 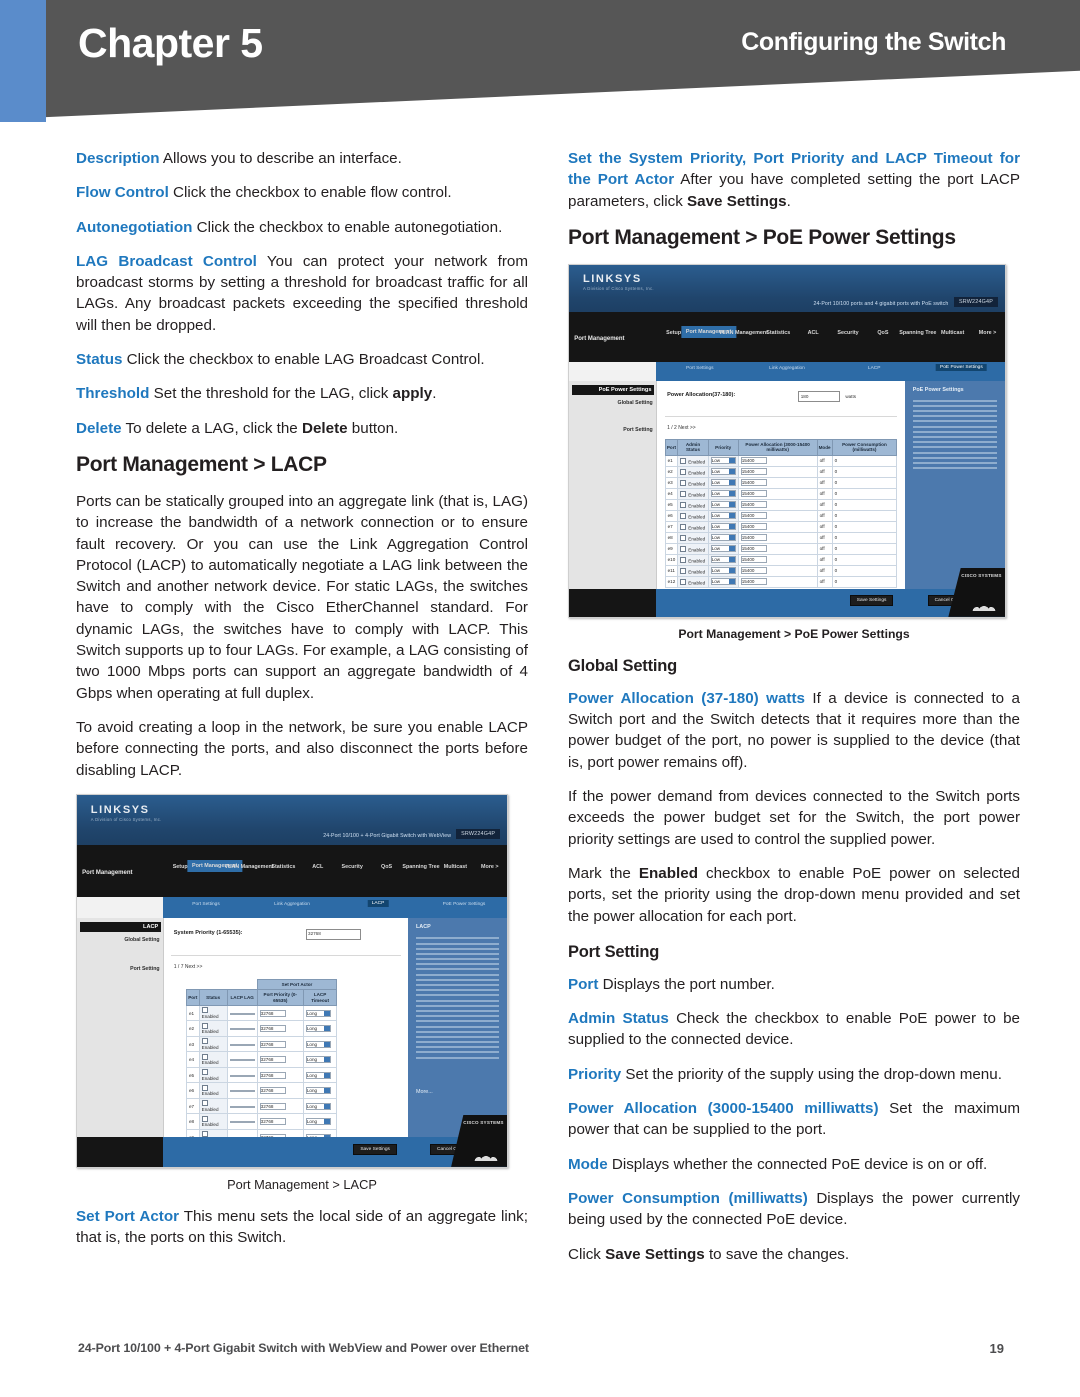 What do you see at coordinates (699, 368) in the screenshot?
I see `poe-subnav-item-port-settings: Port Settings` at bounding box center [699, 368].